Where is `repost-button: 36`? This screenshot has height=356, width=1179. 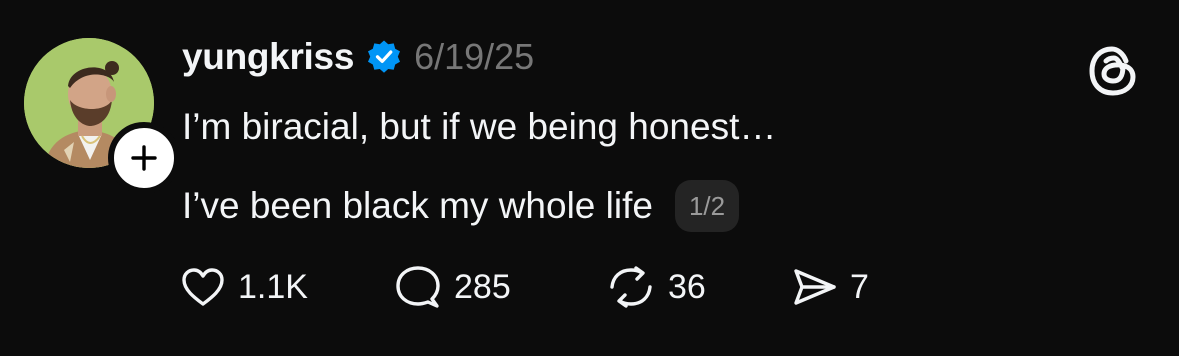
repost-button: 36 is located at coordinates (698, 287).